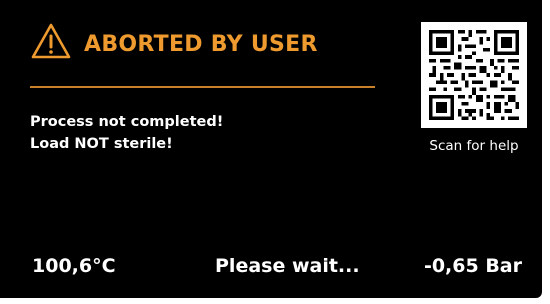 This screenshot has height=304, width=550. What do you see at coordinates (201, 44) in the screenshot?
I see `alert-title: ABORTED BY USER` at bounding box center [201, 44].